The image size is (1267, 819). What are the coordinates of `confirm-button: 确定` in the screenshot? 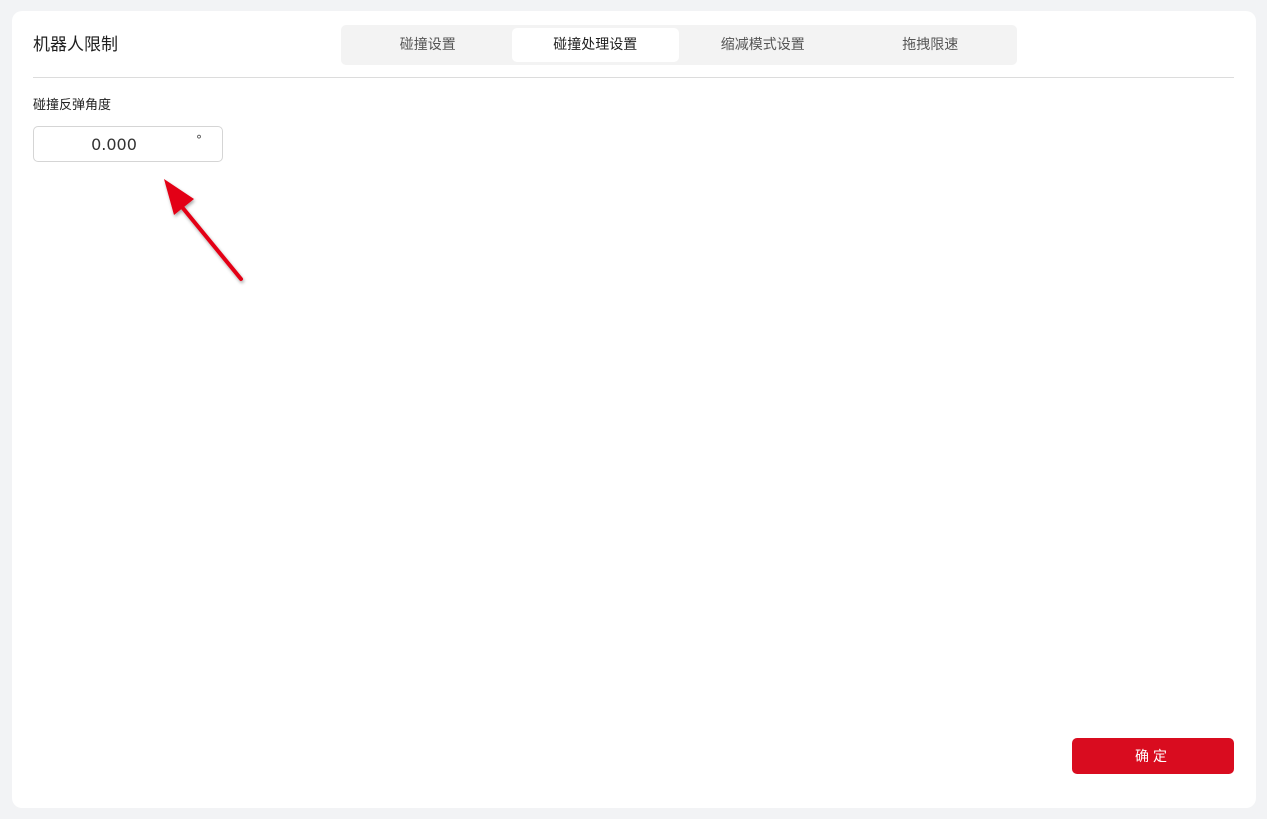 It's located at (1153, 756).